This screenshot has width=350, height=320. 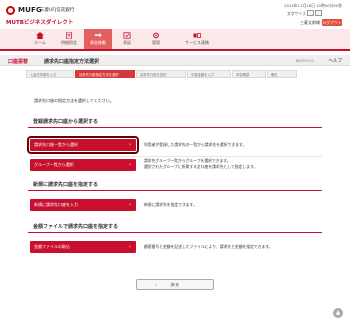 What do you see at coordinates (56, 204) in the screenshot?
I see `button-label: 新規に請求先口座を入力` at bounding box center [56, 204].